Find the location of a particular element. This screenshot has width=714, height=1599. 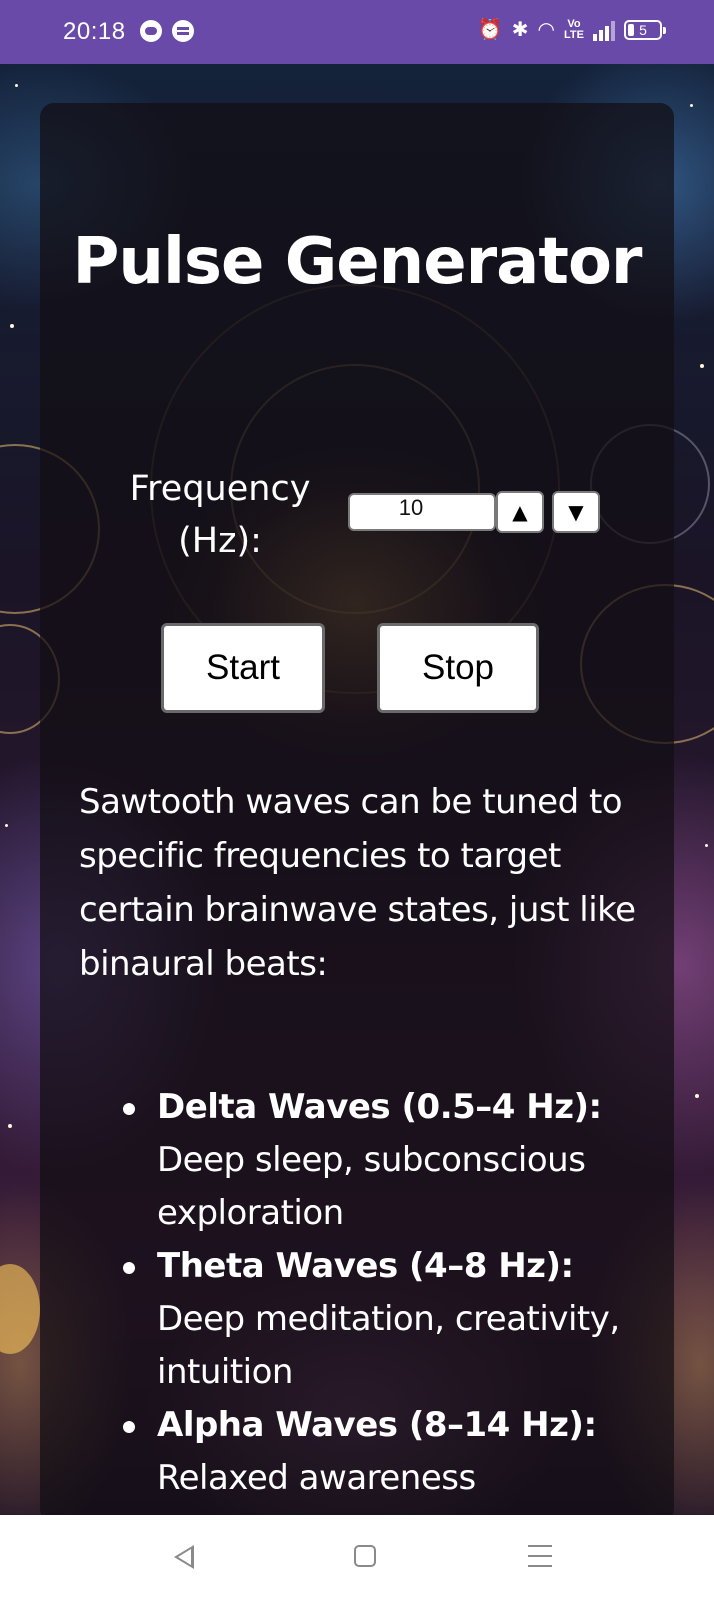

stop-button: Stop is located at coordinates (458, 668).